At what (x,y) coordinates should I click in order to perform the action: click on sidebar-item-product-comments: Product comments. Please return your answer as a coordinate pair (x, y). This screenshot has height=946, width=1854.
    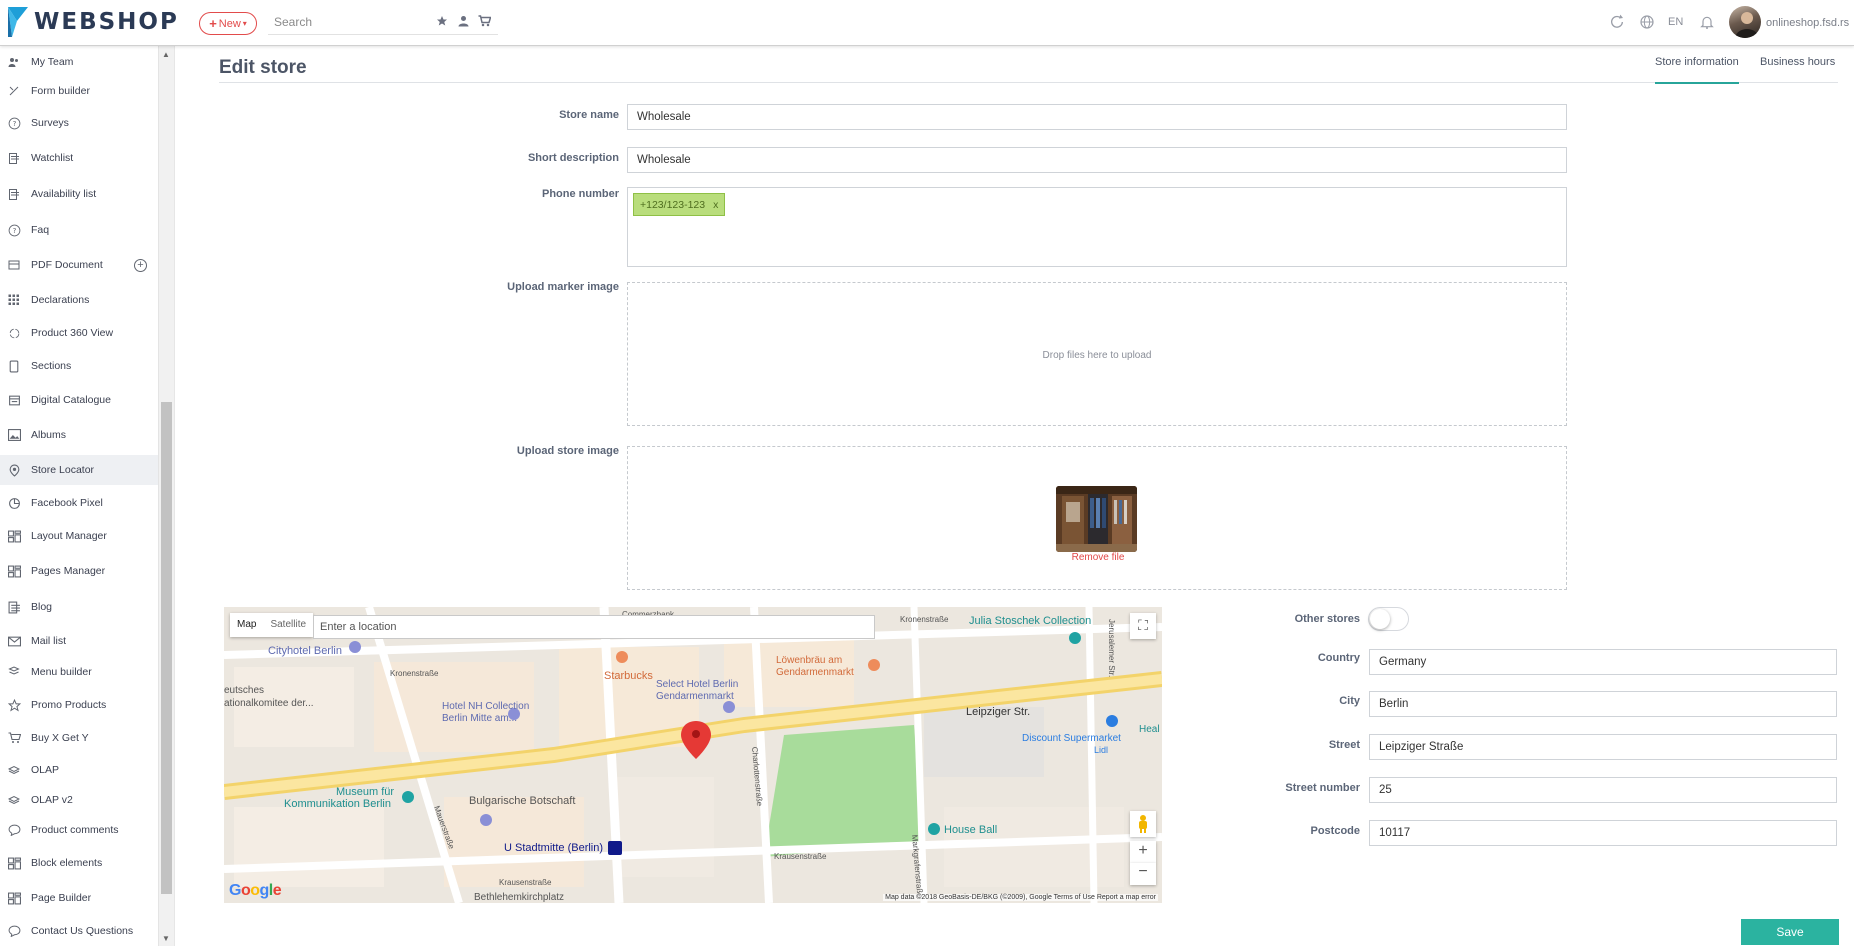
    Looking at the image, I should click on (79, 830).